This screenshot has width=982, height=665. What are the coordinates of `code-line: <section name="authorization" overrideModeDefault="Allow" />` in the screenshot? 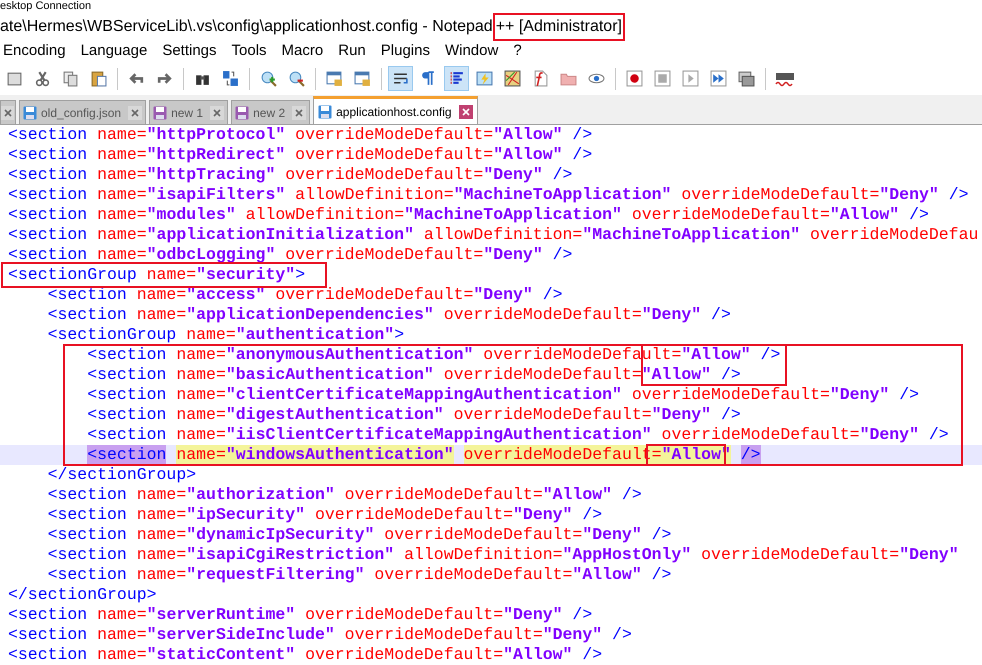 It's located at (344, 495).